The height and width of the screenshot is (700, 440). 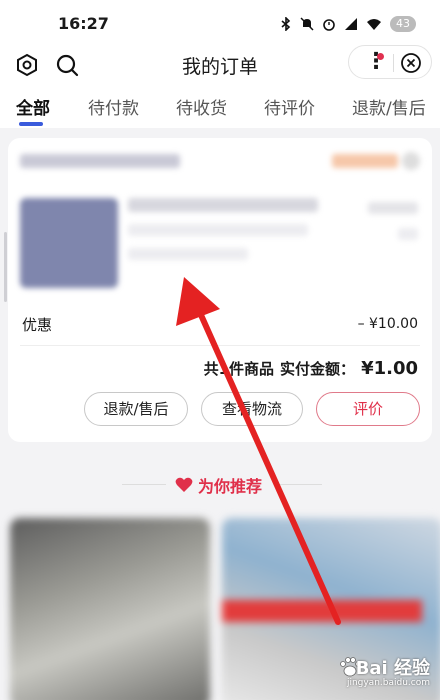 I want to click on product-quantity-blurred, so click(x=408, y=234).